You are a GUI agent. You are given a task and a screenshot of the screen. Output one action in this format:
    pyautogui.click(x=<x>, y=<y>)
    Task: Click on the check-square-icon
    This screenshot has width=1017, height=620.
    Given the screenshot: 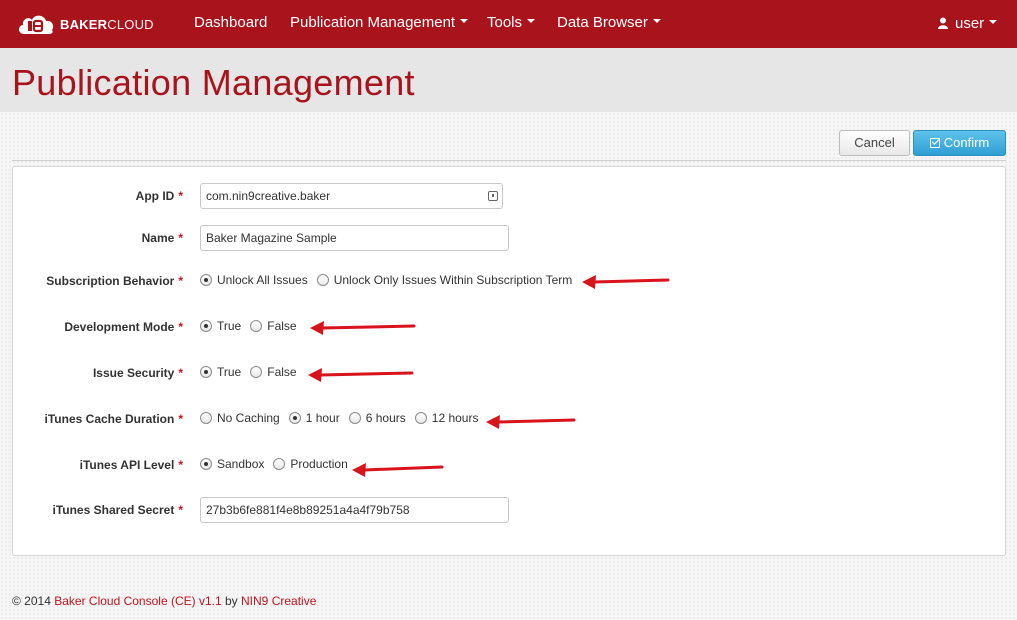 What is the action you would take?
    pyautogui.click(x=934, y=143)
    